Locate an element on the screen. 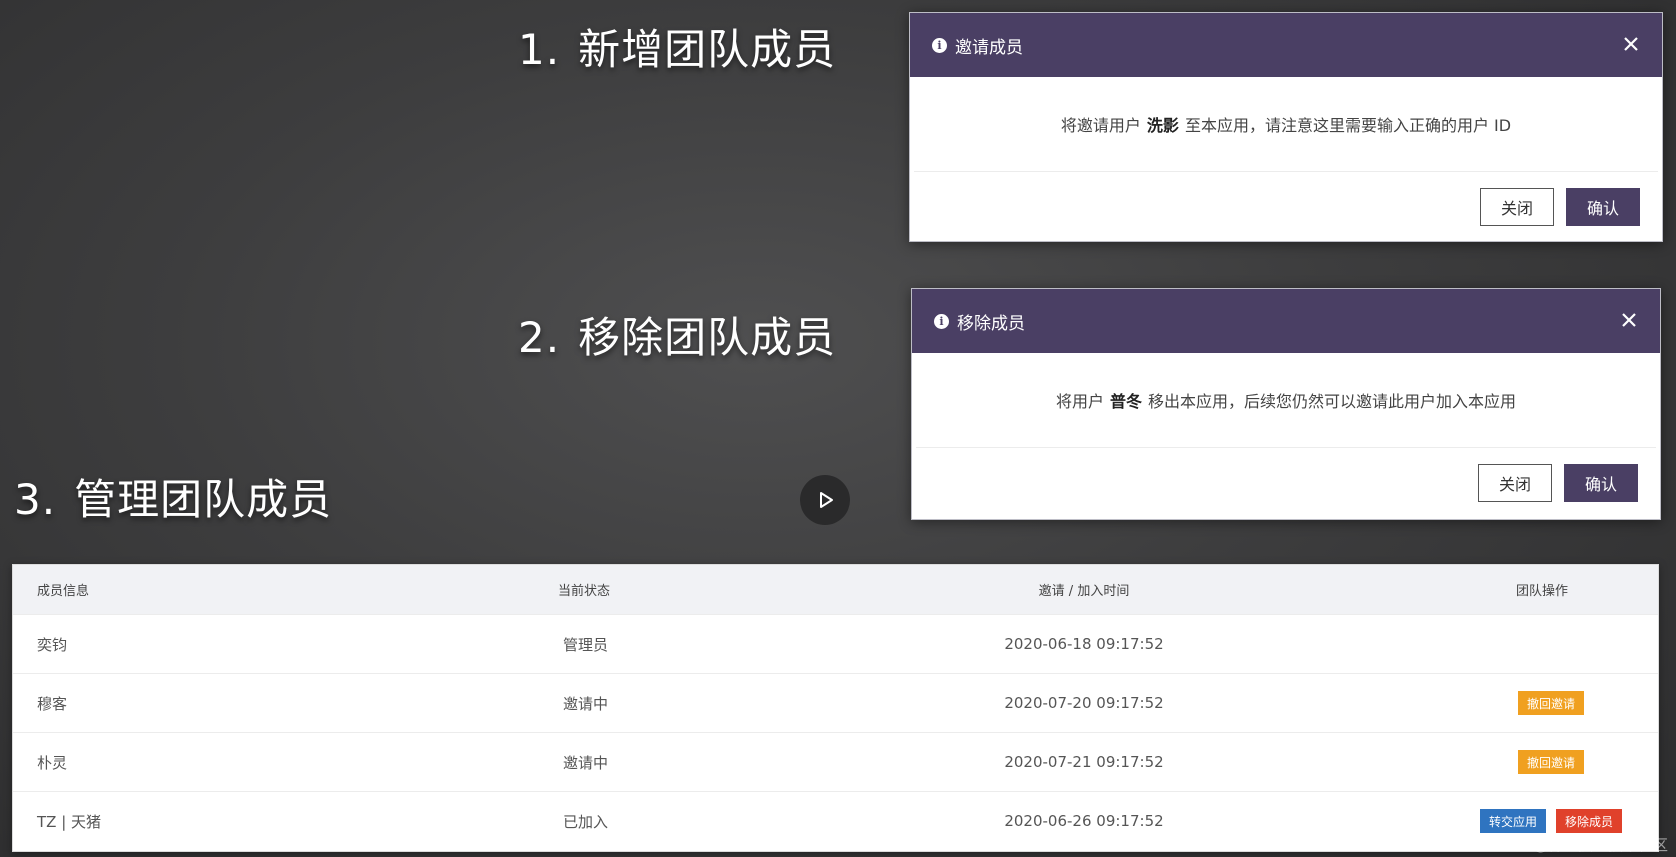 The height and width of the screenshot is (857, 1676). play-button is located at coordinates (825, 500).